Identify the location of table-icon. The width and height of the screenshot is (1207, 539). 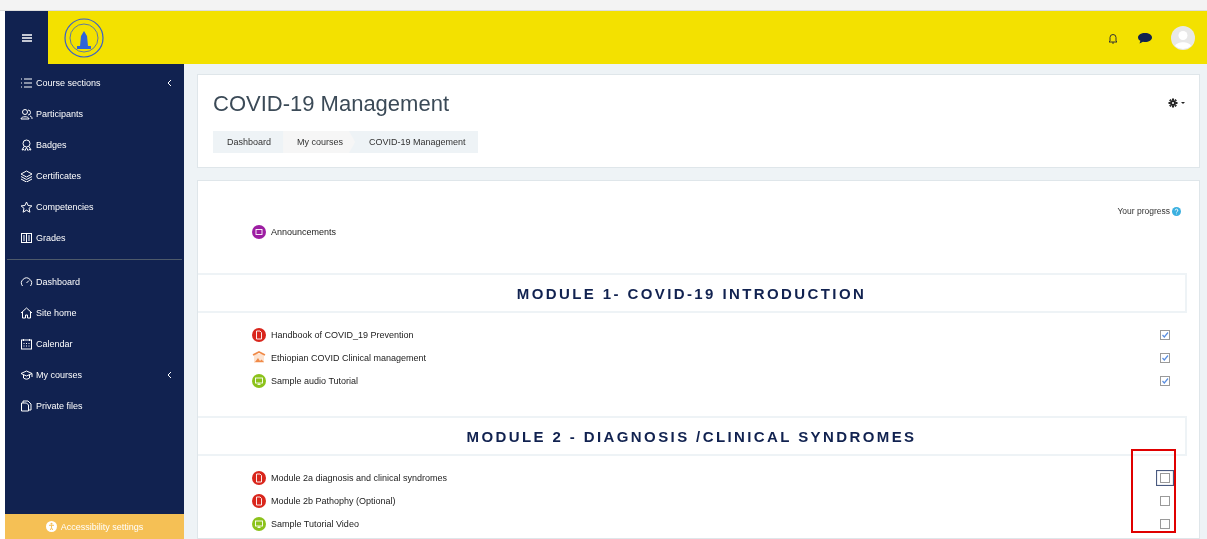
(26, 237).